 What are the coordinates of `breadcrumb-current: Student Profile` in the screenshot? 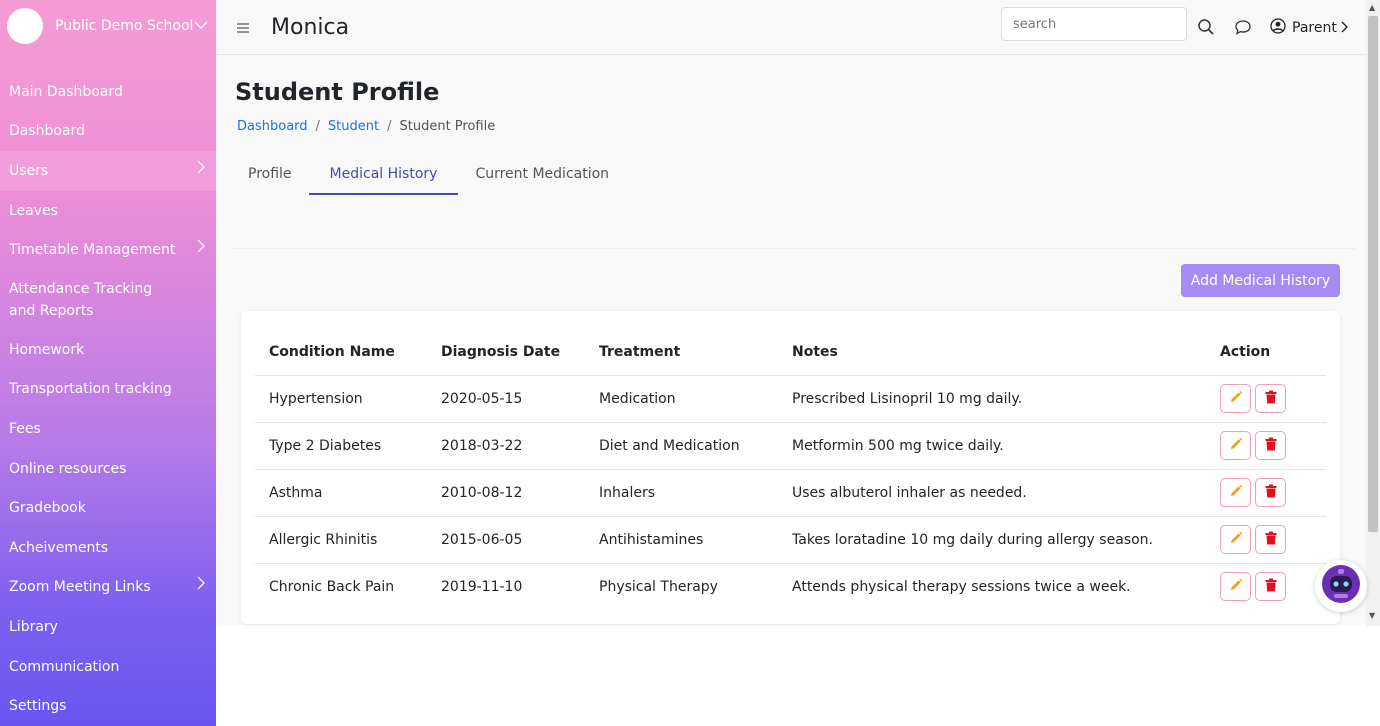 It's located at (447, 126).